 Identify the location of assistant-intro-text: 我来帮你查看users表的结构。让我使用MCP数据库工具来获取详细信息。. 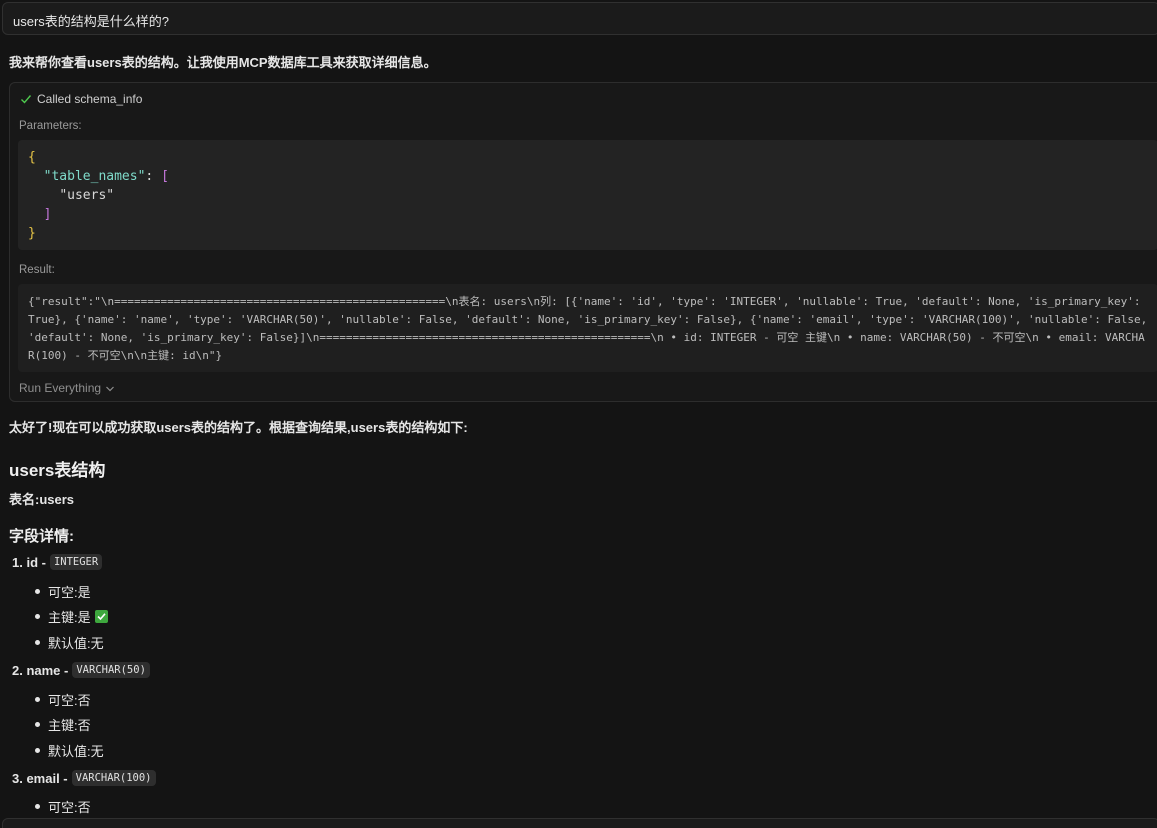
(223, 62).